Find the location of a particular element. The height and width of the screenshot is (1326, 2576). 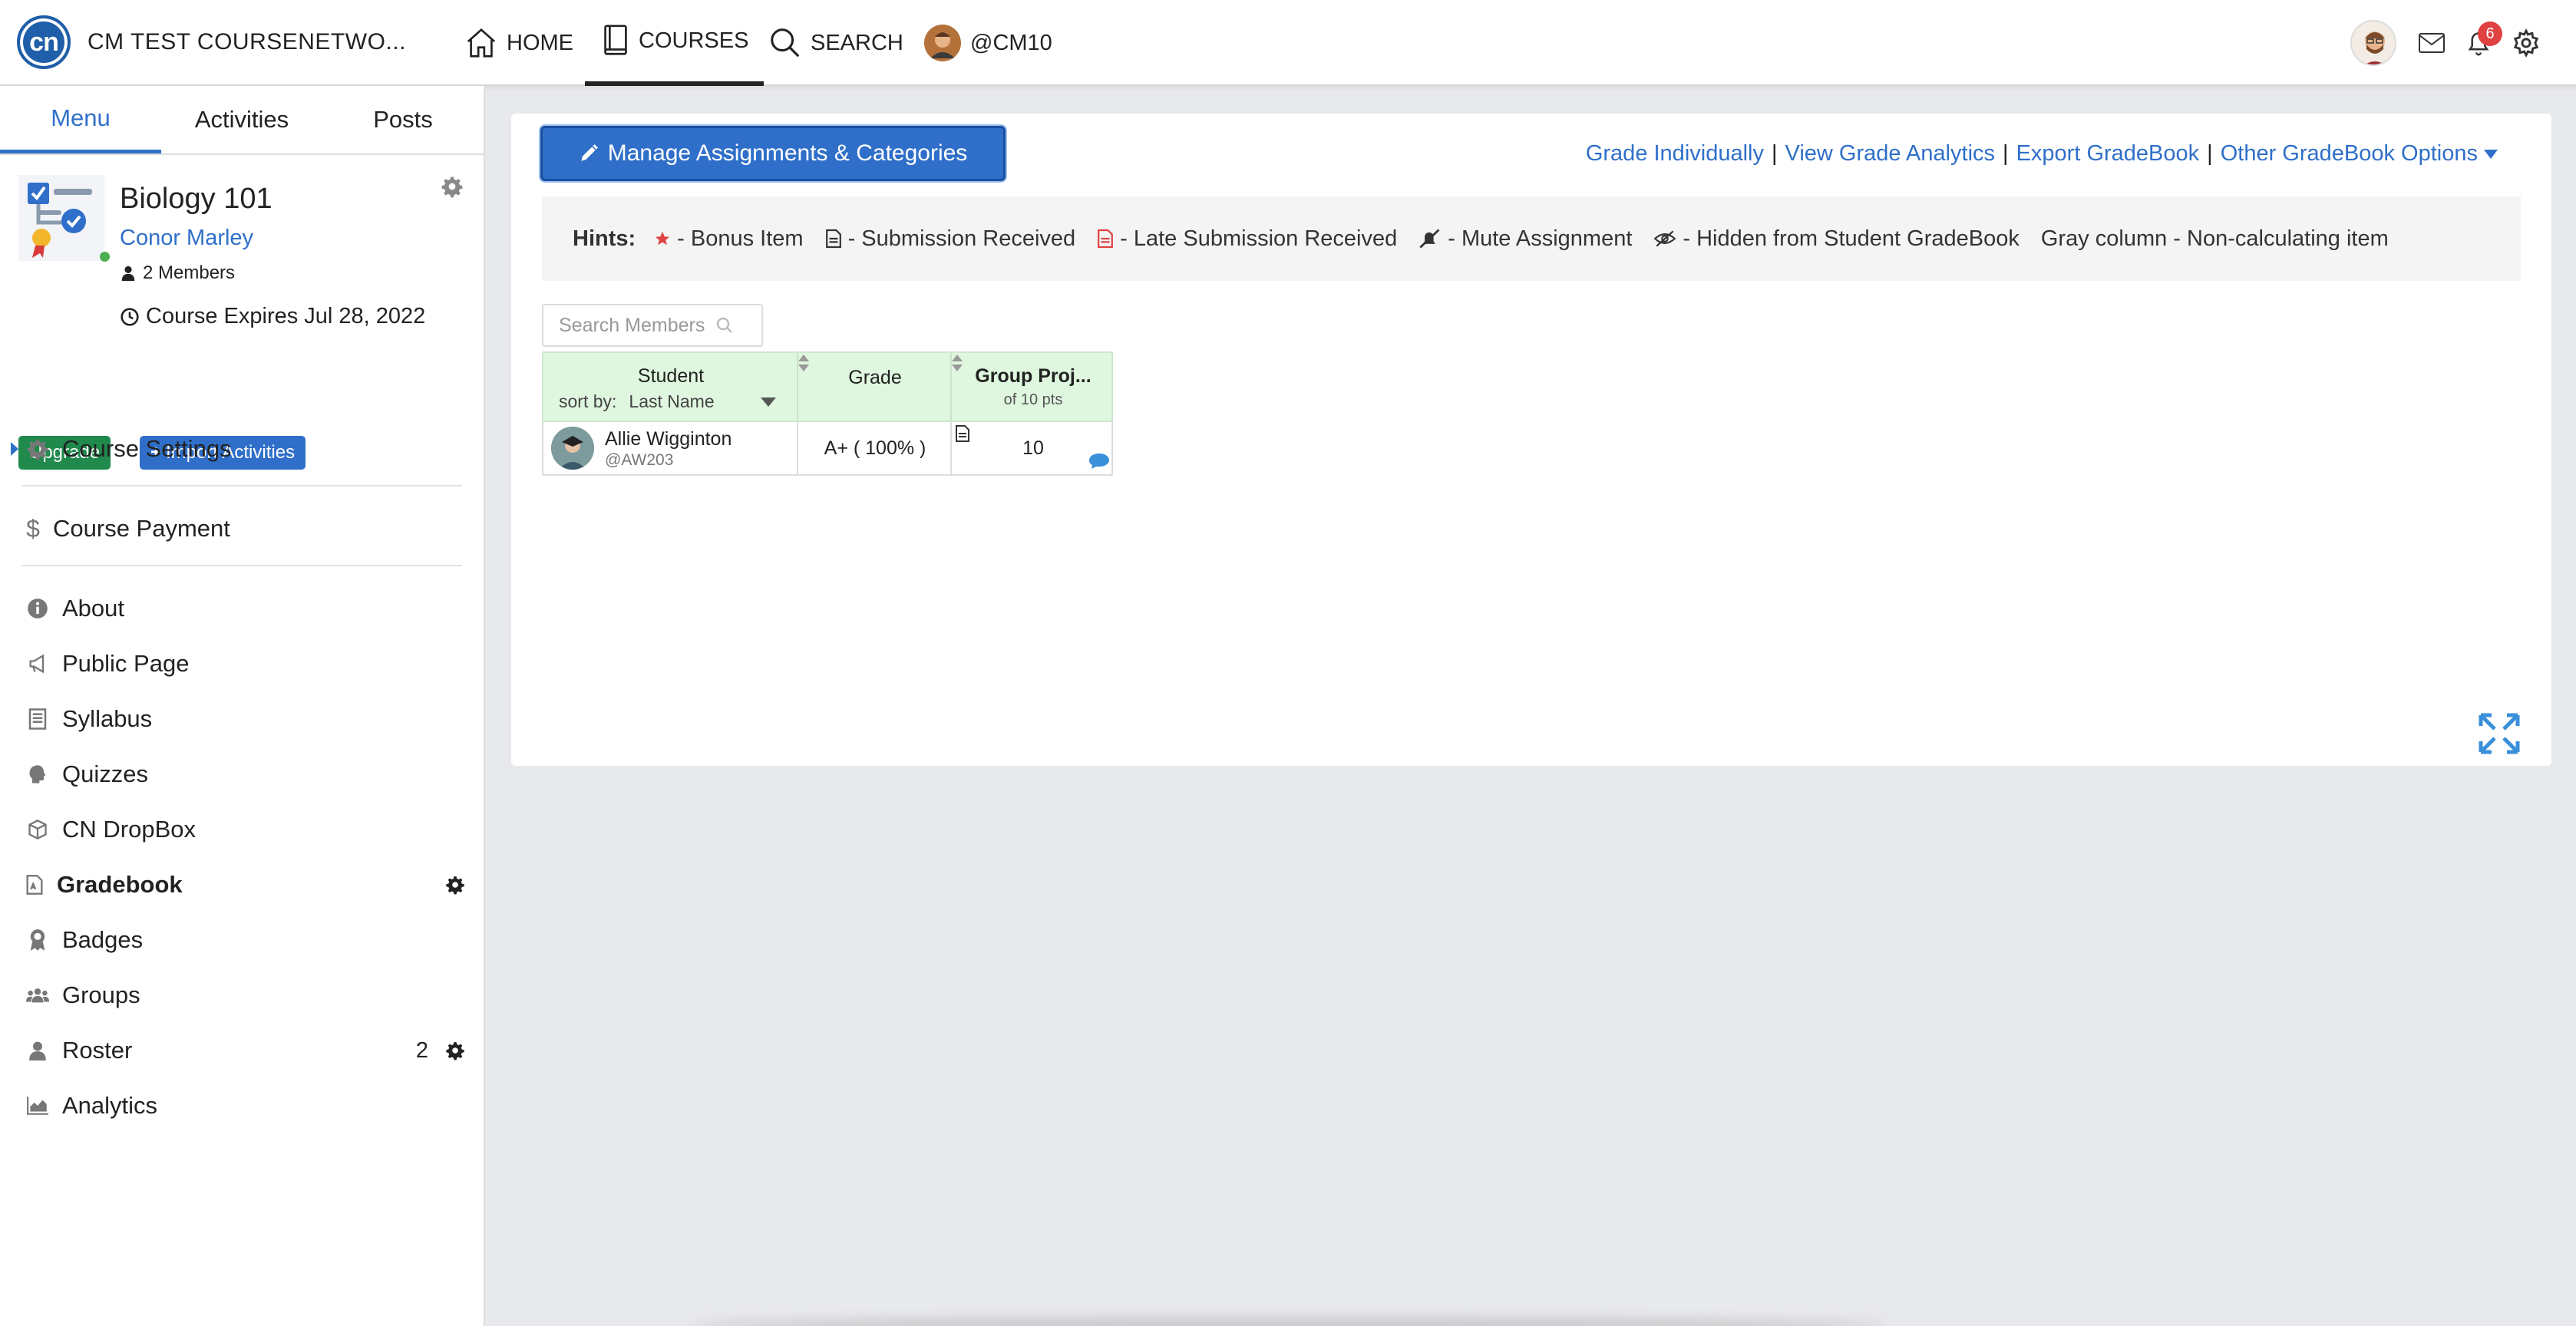

export-gradebook-link: Export GradeBook is located at coordinates (2108, 154).